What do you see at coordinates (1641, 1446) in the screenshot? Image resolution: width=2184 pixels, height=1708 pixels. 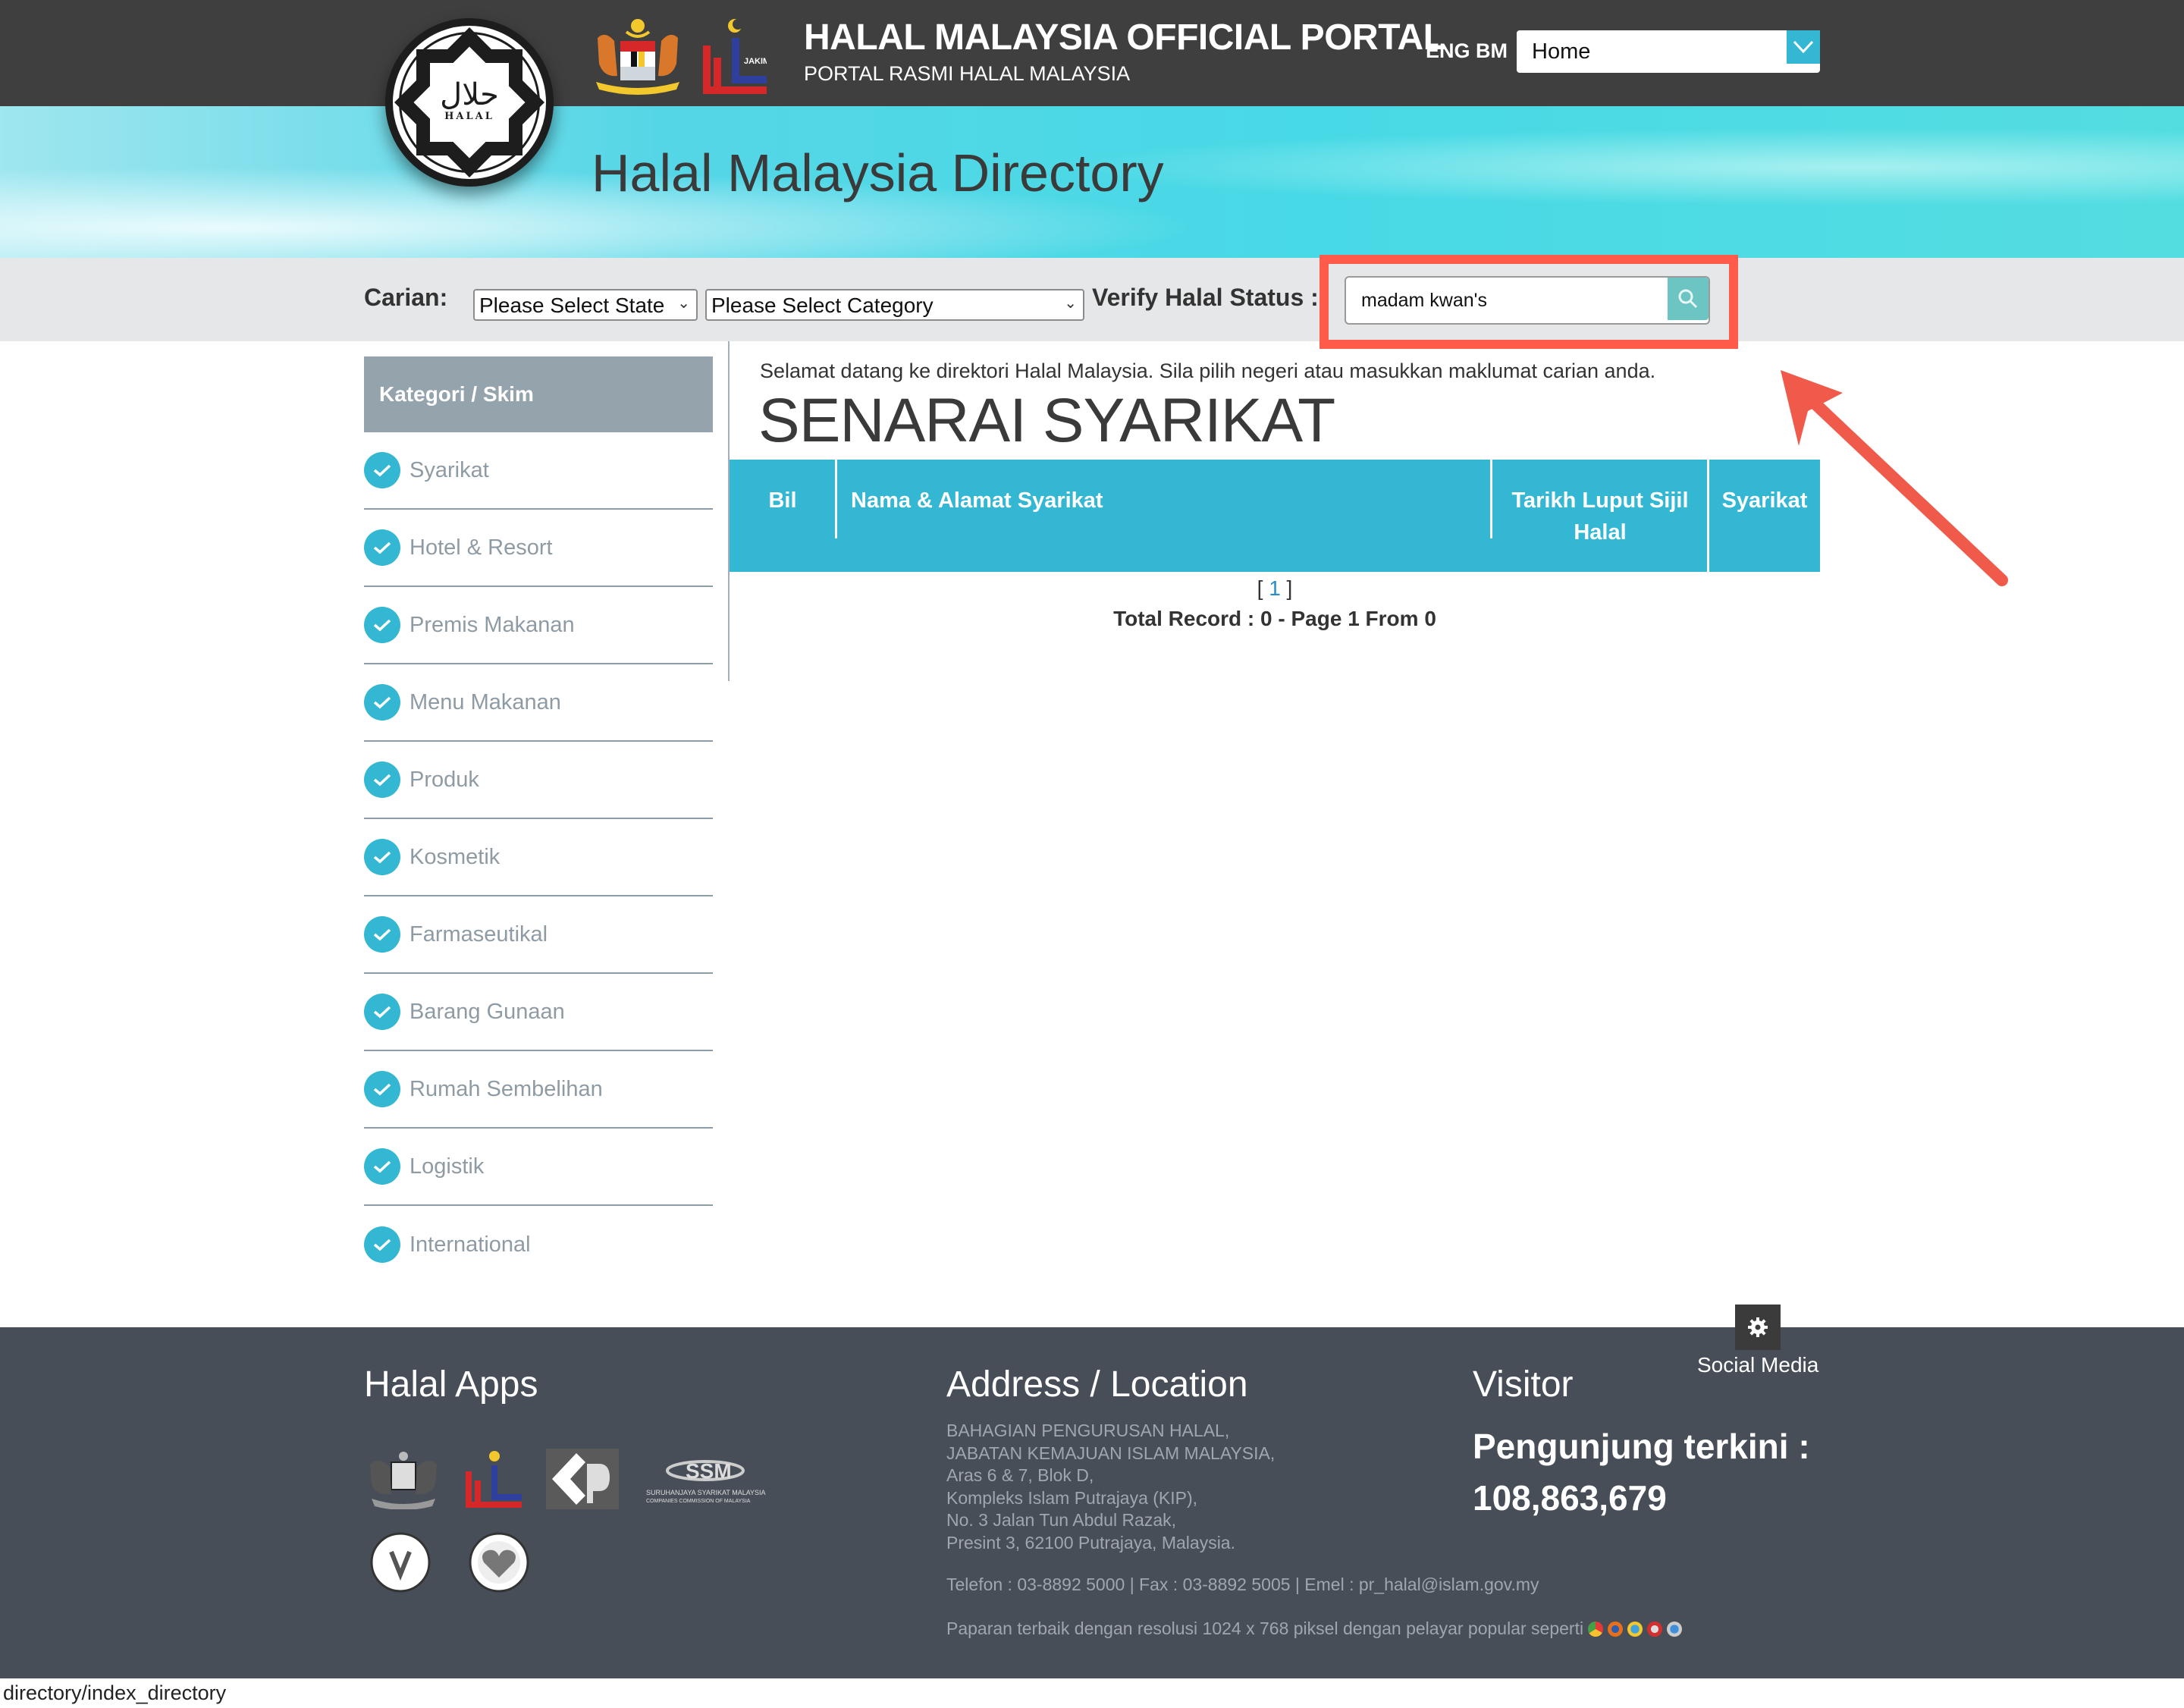 I see `visitor-label: Pengunjung terkini :` at bounding box center [1641, 1446].